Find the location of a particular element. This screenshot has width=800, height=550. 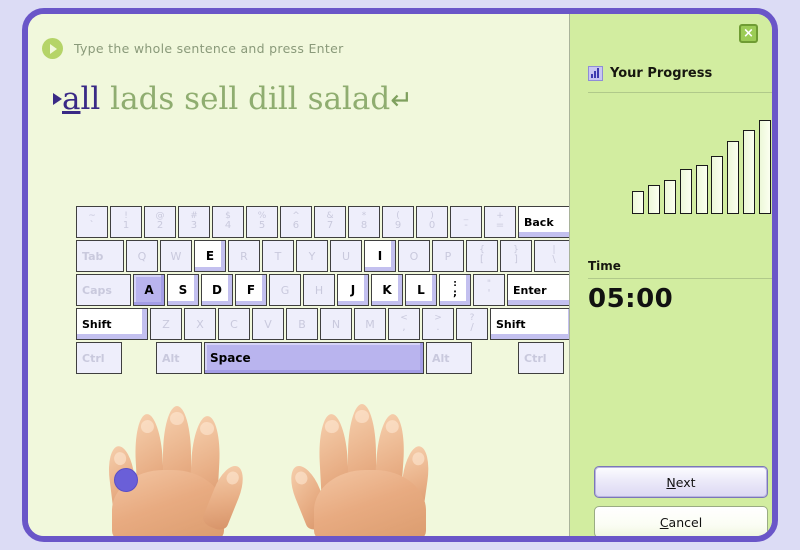

key-legend: $4 is located at coordinates (228, 221).